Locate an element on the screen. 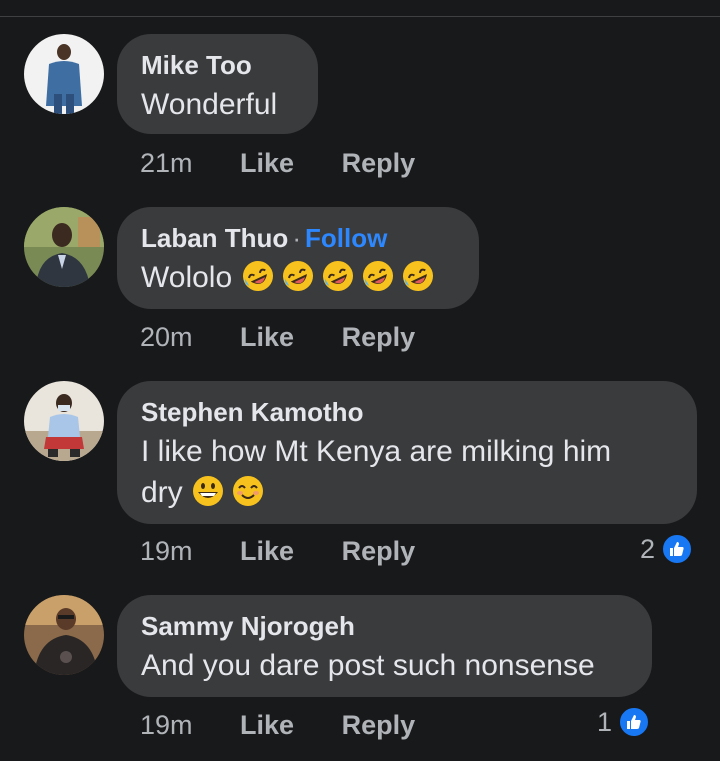 This screenshot has height=761, width=720. top-divider is located at coordinates (360, 16).